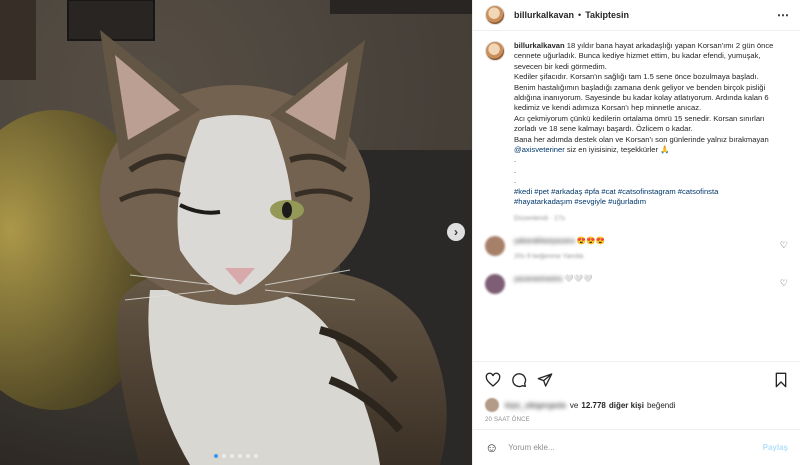  I want to click on comment-input, so click(635, 447).